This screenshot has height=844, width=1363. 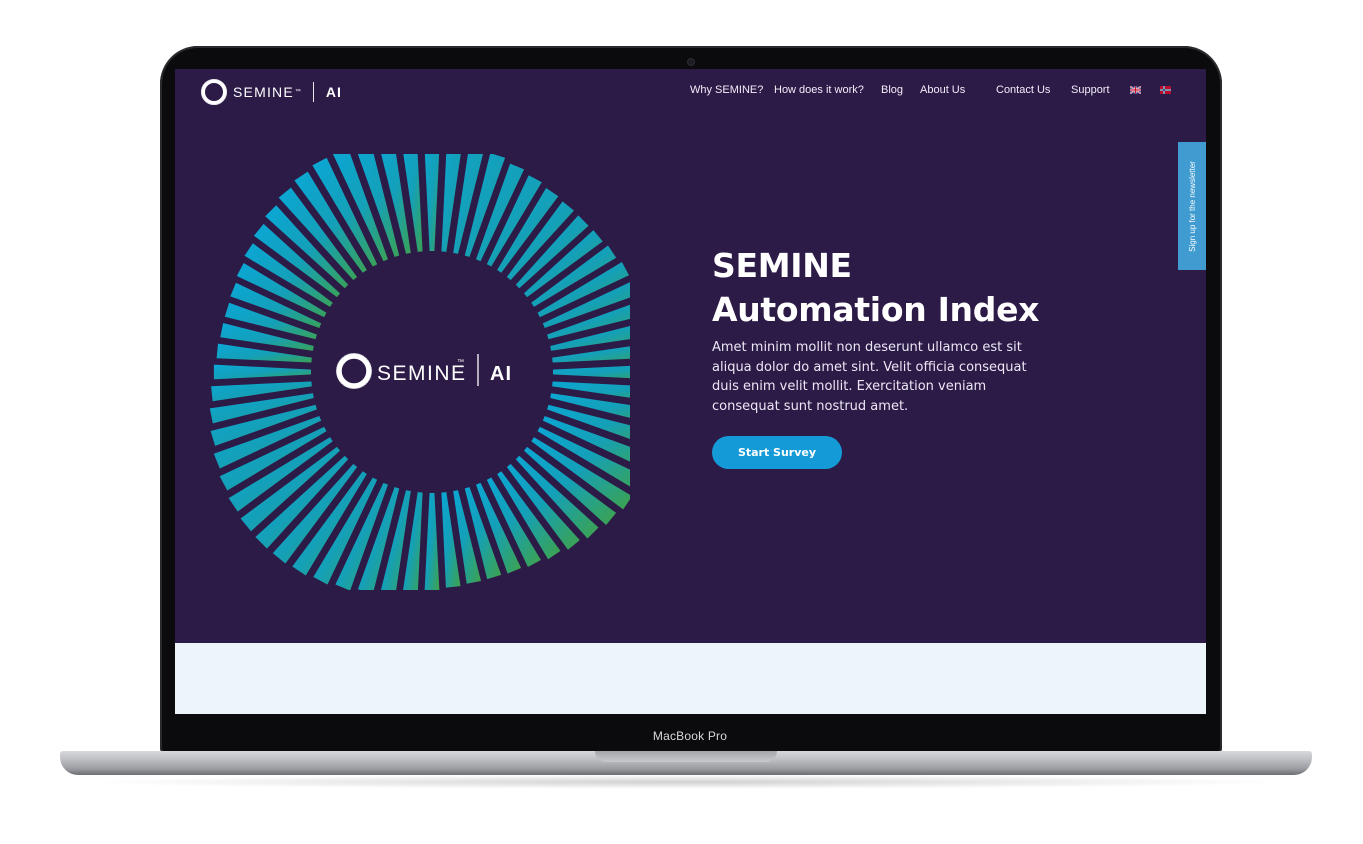 I want to click on nav-link-support: Support, so click(x=1090, y=90).